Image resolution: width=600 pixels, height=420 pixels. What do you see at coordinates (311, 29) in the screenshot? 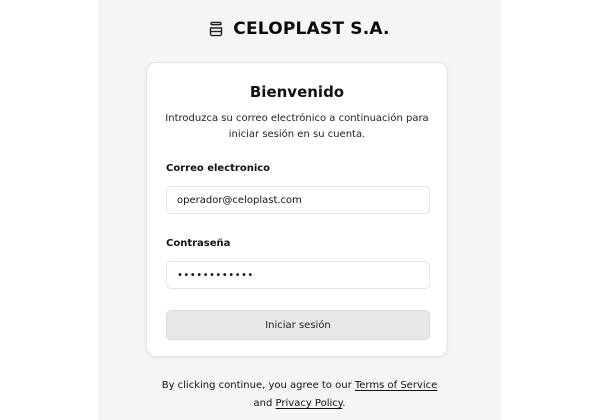
I see `brand-name: CELOPLAST S.A.` at bounding box center [311, 29].